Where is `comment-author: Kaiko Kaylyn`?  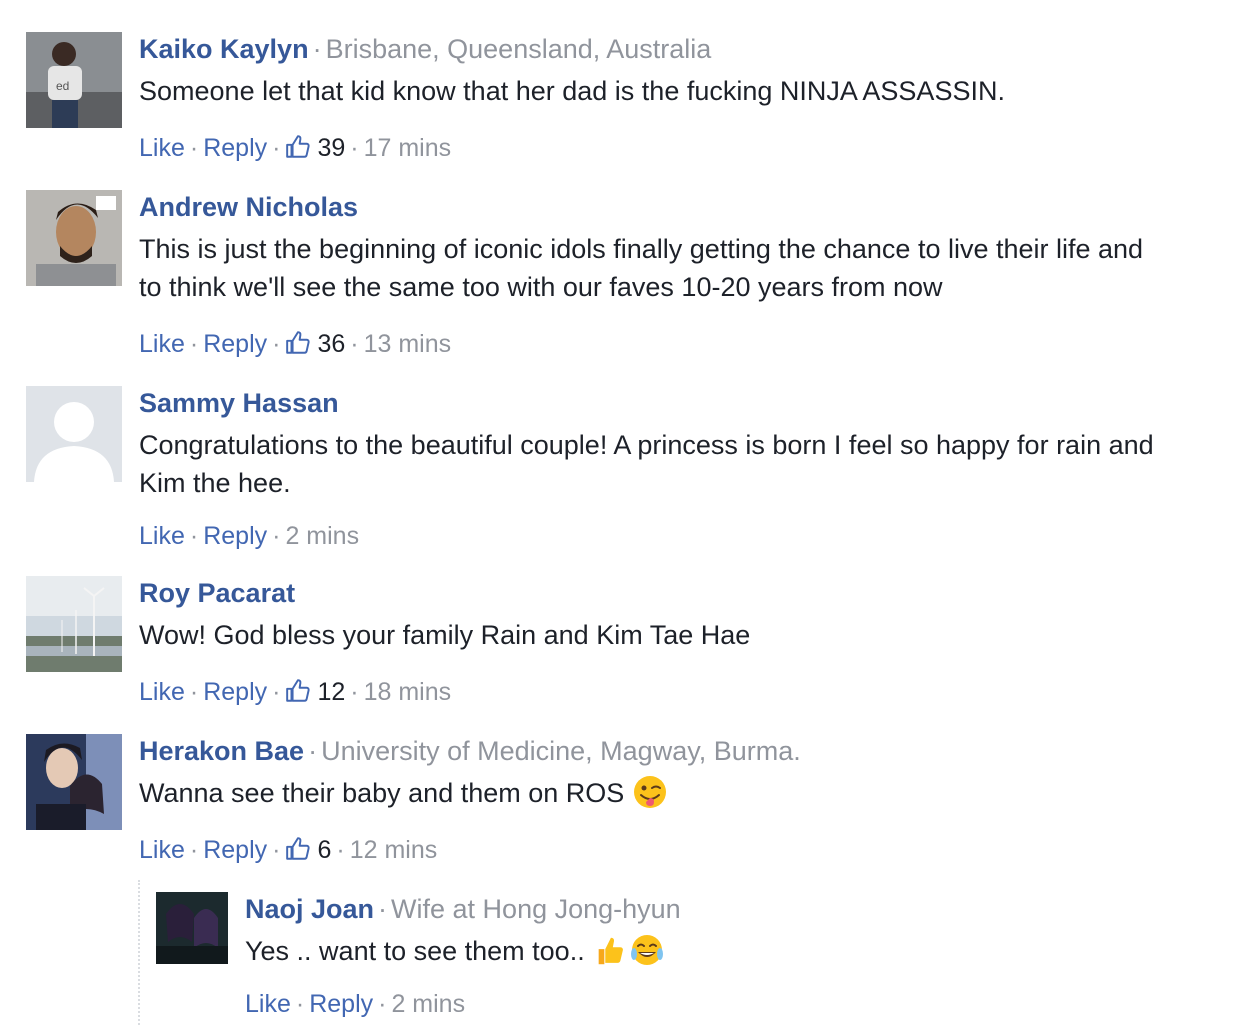
comment-author: Kaiko Kaylyn is located at coordinates (224, 49).